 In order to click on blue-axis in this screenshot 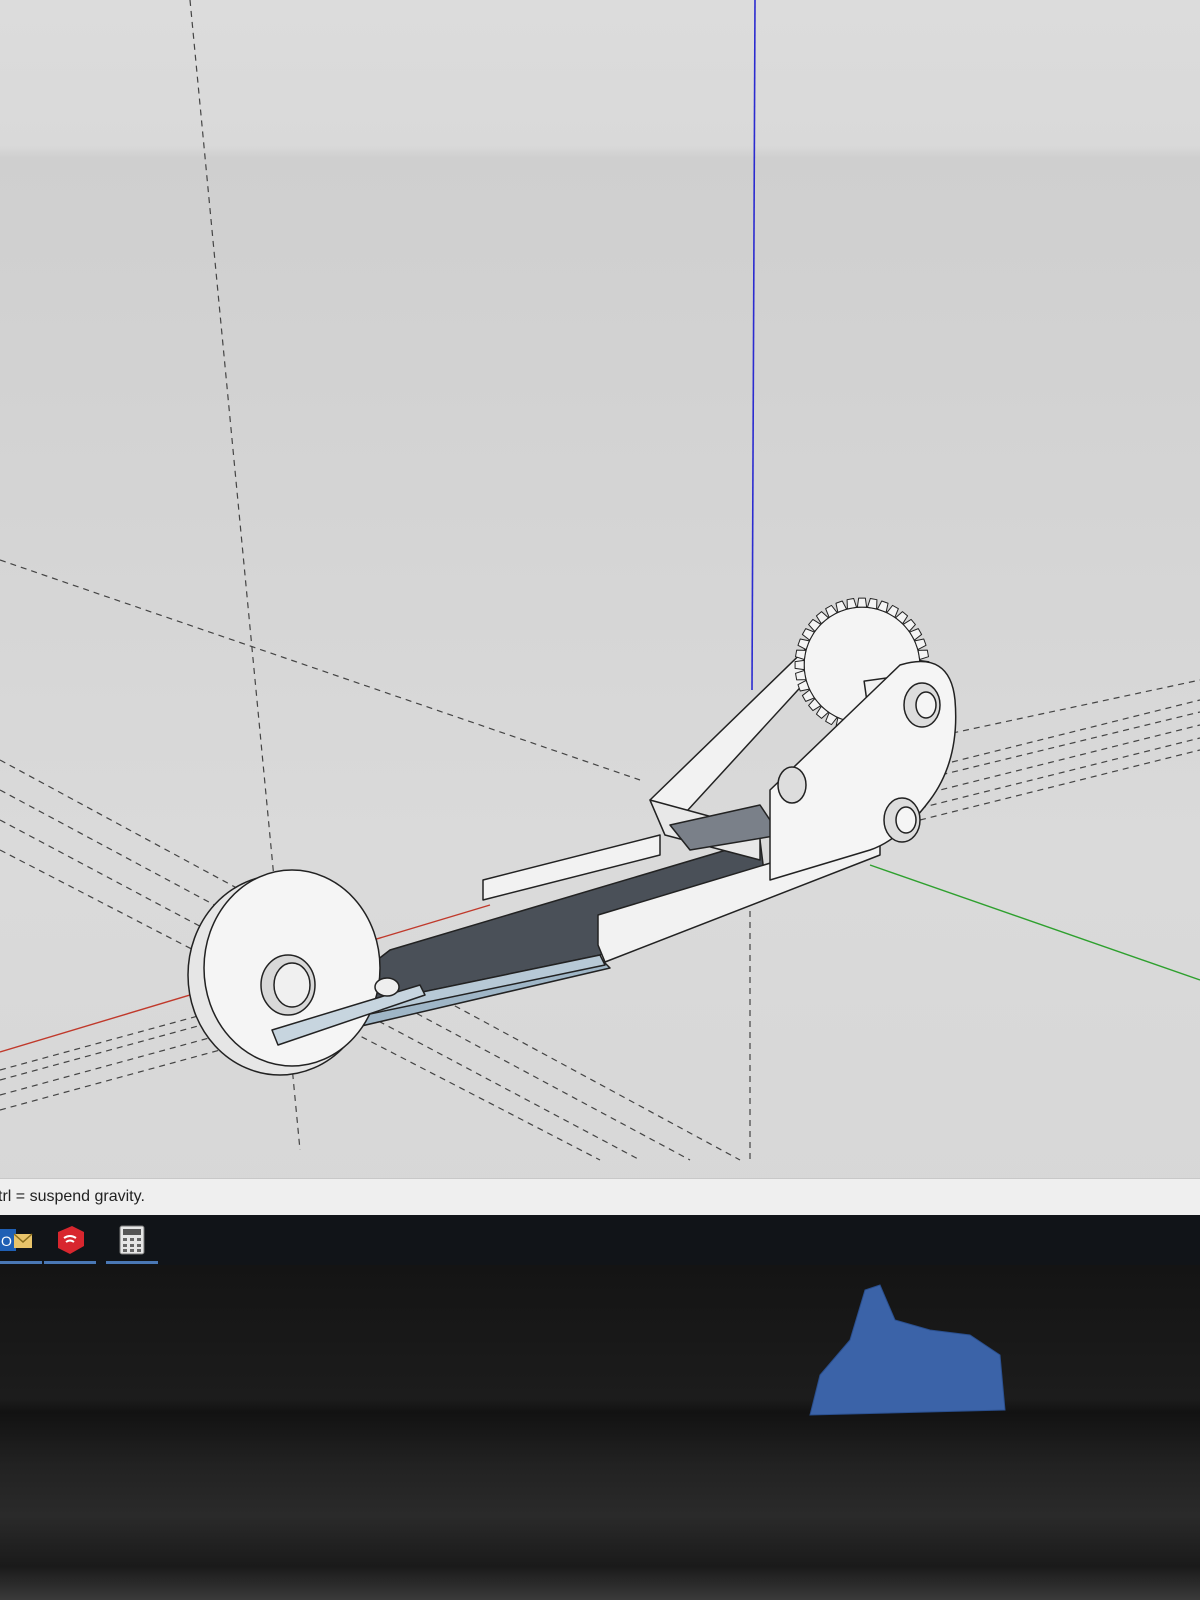, I will do `click(753, 345)`.